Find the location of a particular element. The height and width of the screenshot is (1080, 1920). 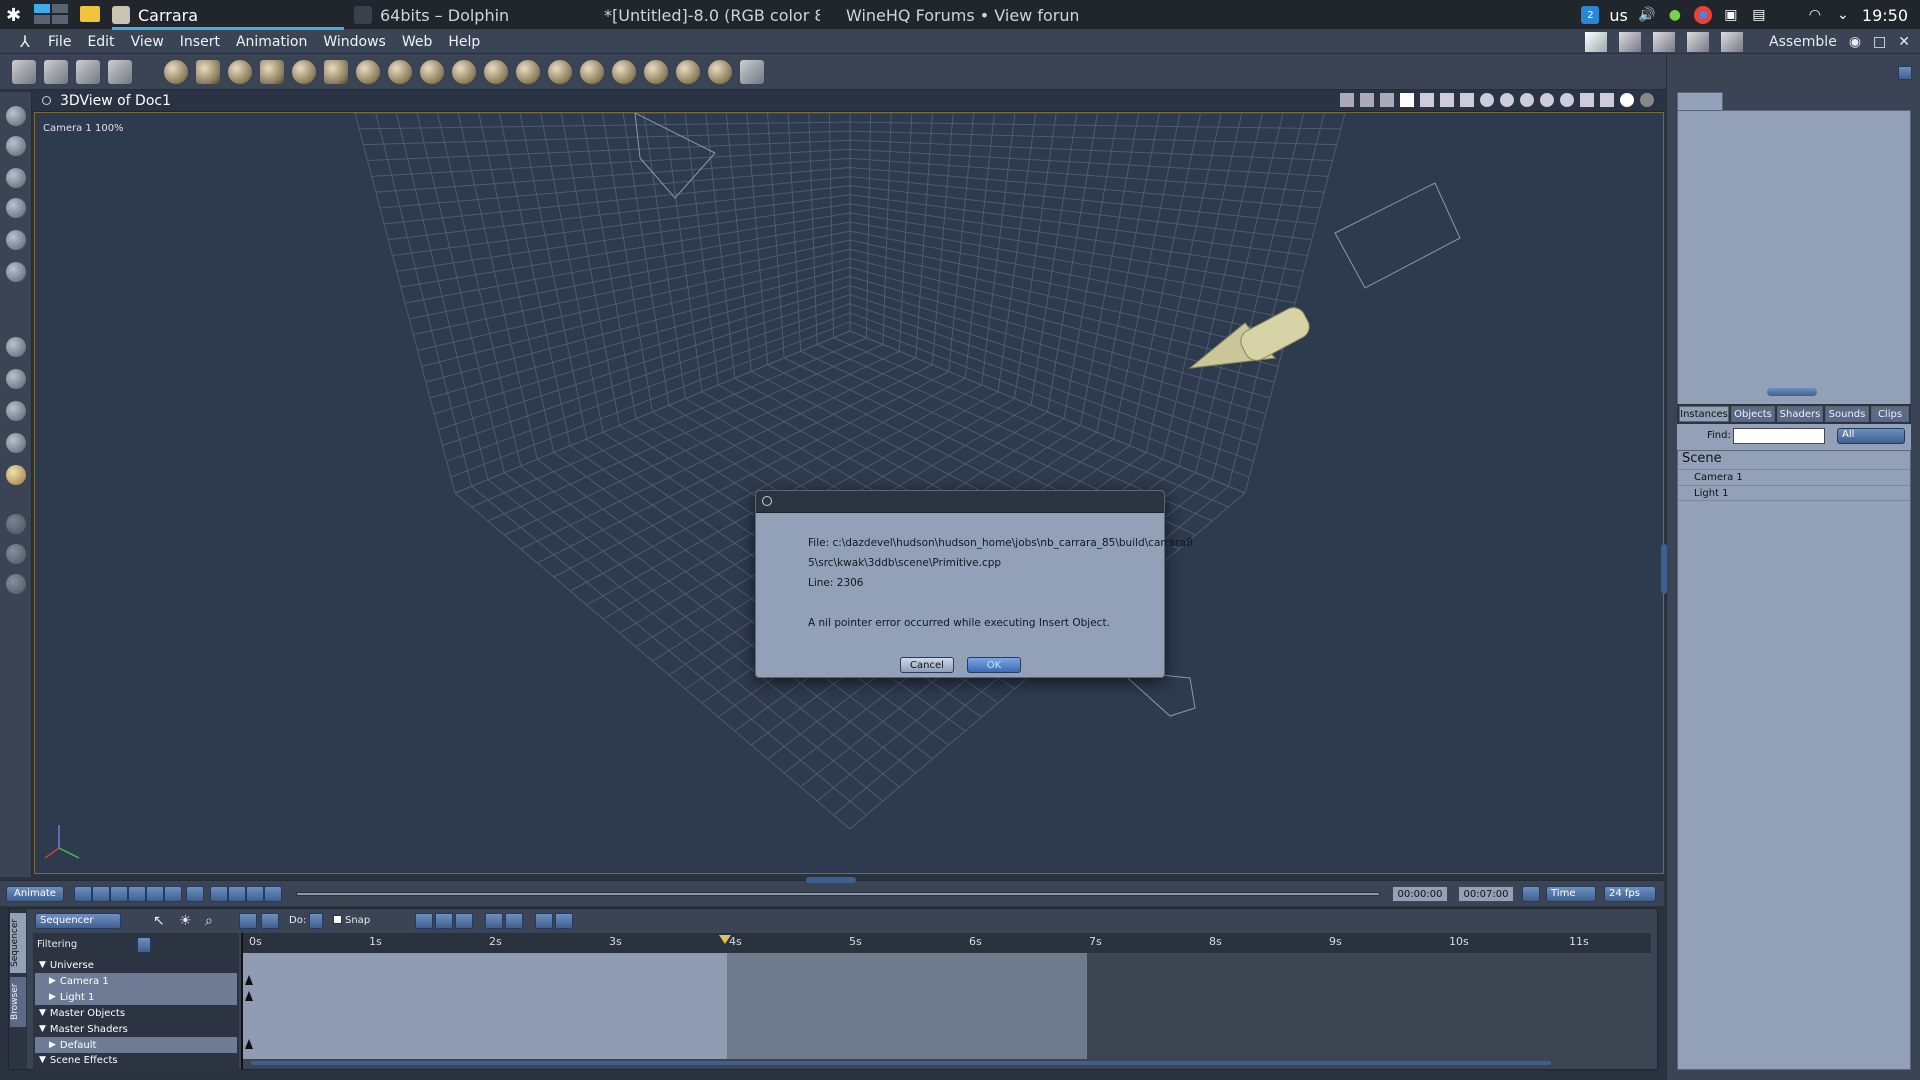

sun-icon: ☀ is located at coordinates (185, 921).